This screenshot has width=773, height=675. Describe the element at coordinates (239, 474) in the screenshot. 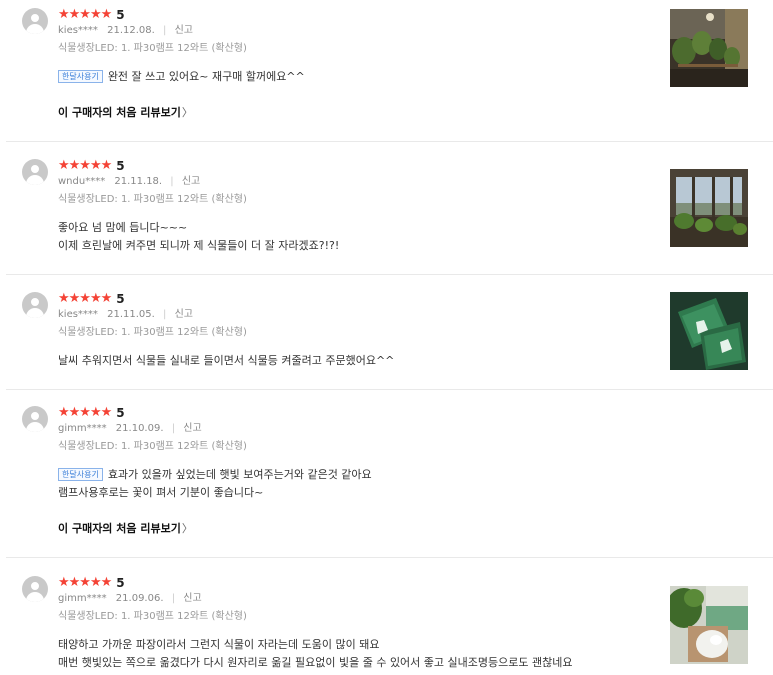

I see `review-line: 효과가 있을까 싶었는데 햇빛 보여주는거와 같은것 같아요` at that location.